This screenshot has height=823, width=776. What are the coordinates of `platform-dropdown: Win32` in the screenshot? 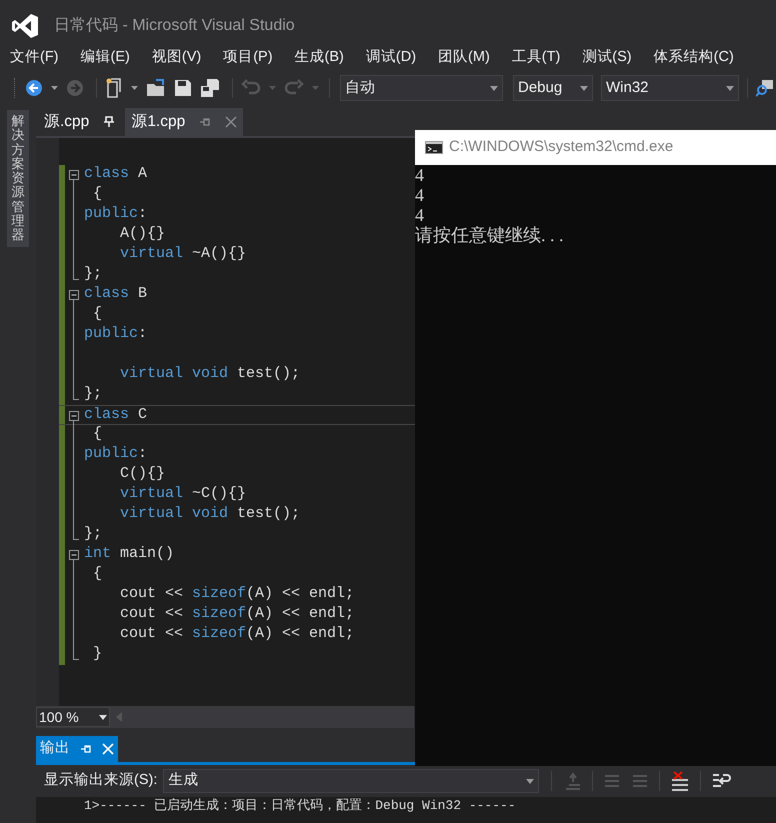 It's located at (670, 88).